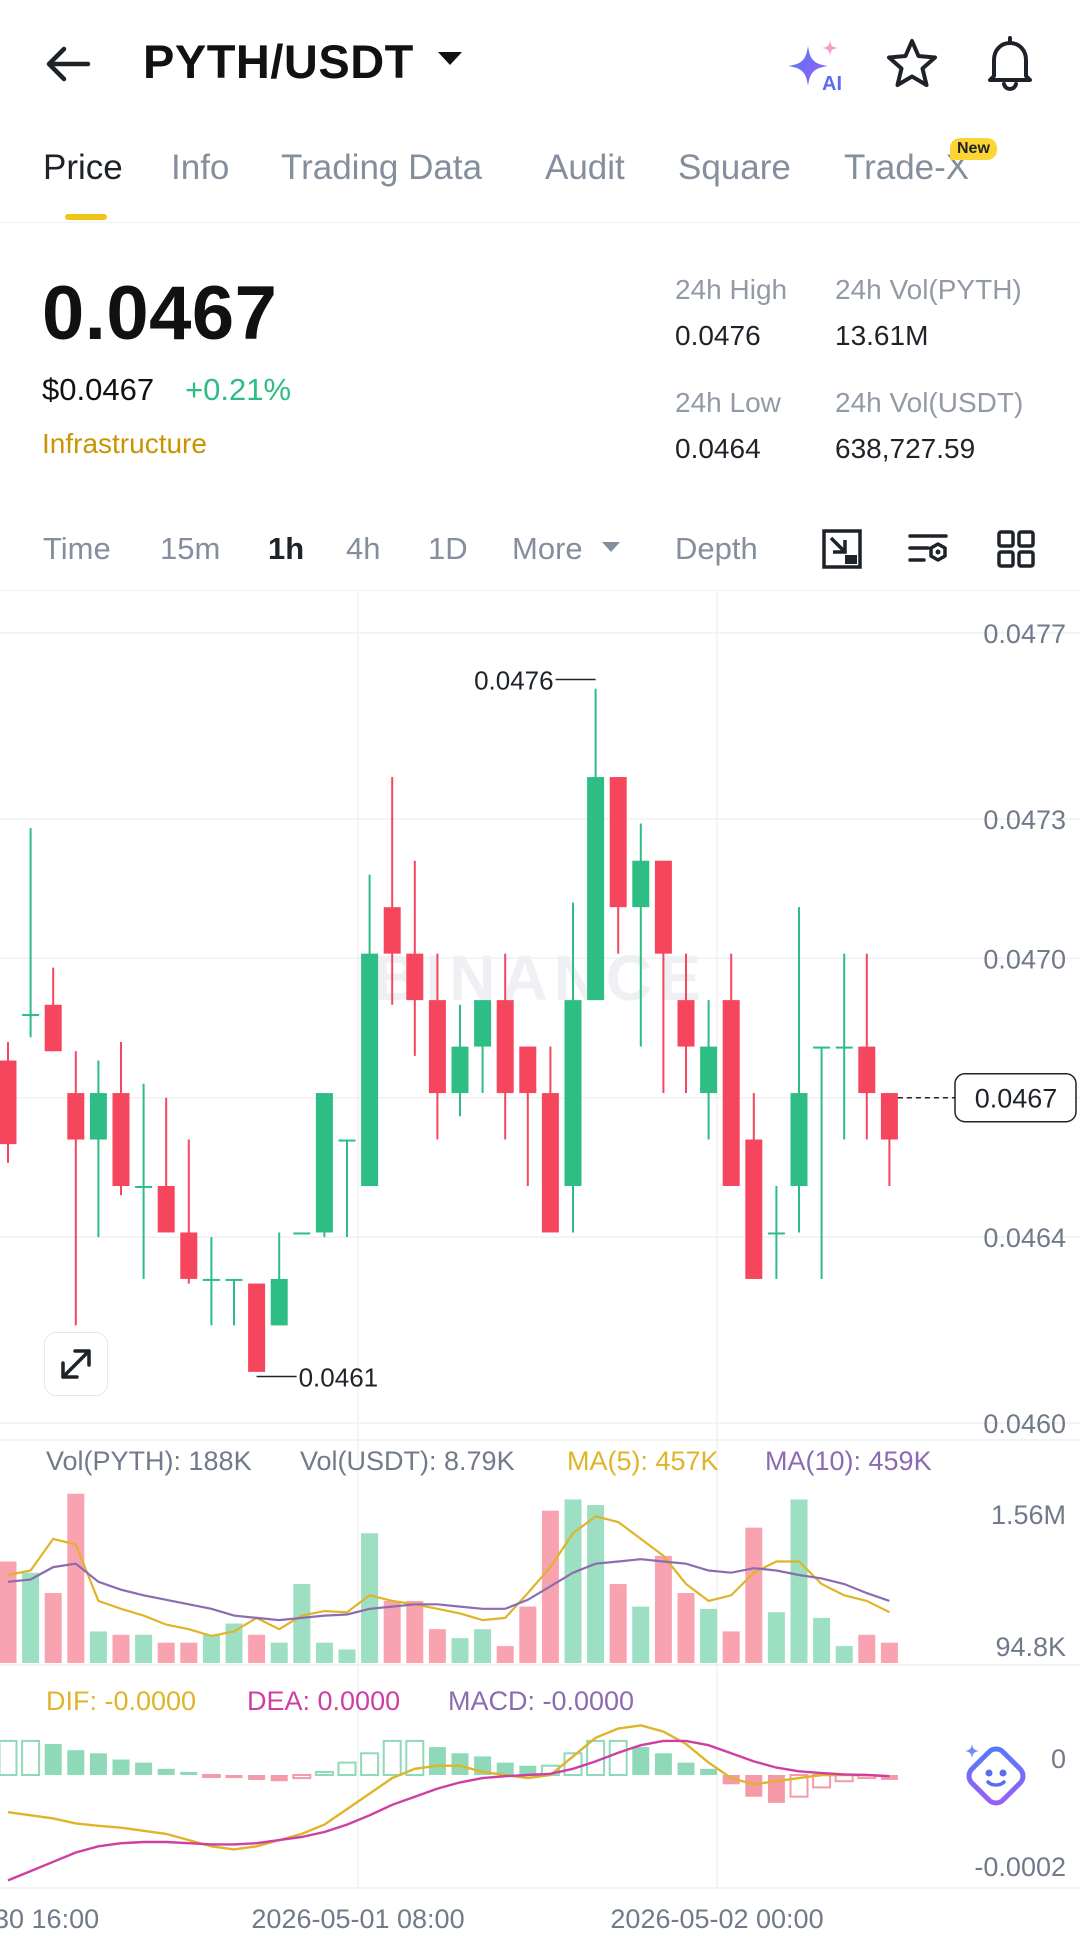  Describe the element at coordinates (124, 444) in the screenshot. I see `category-tag: Infrastructure` at that location.